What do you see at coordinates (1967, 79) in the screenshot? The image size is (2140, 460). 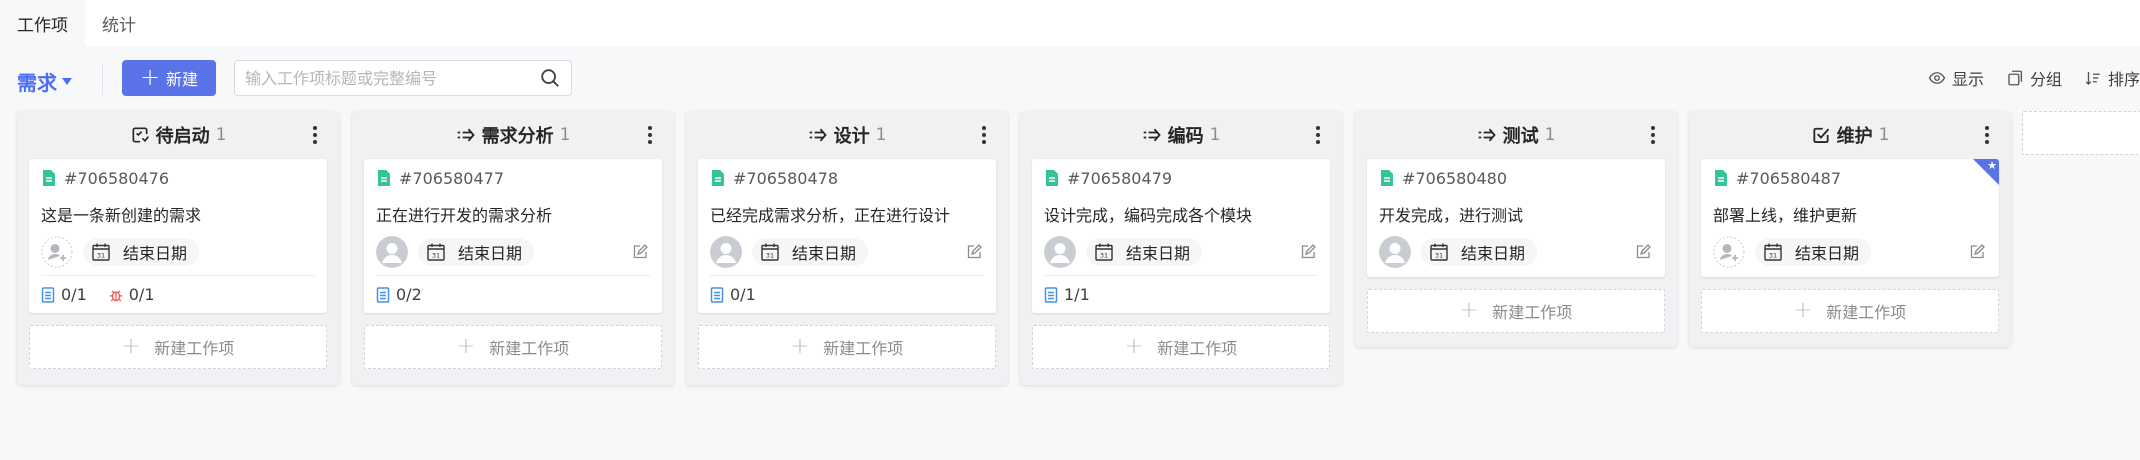 I see `display-label: 显示` at bounding box center [1967, 79].